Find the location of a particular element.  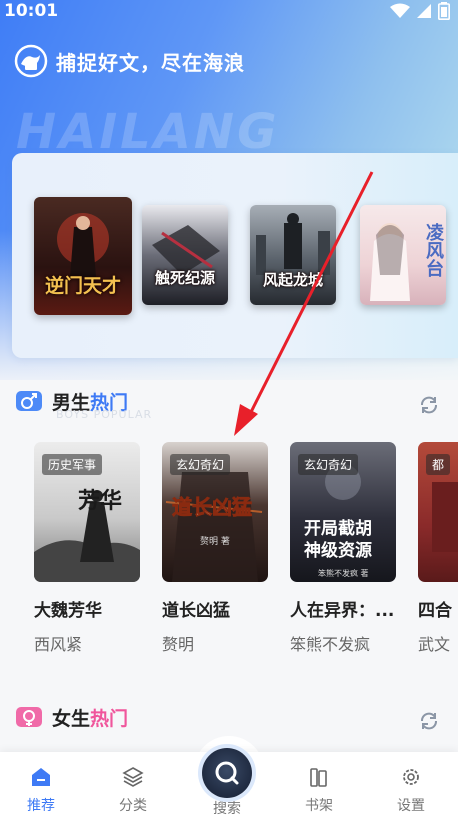

book-author: 赘明 is located at coordinates (178, 644).